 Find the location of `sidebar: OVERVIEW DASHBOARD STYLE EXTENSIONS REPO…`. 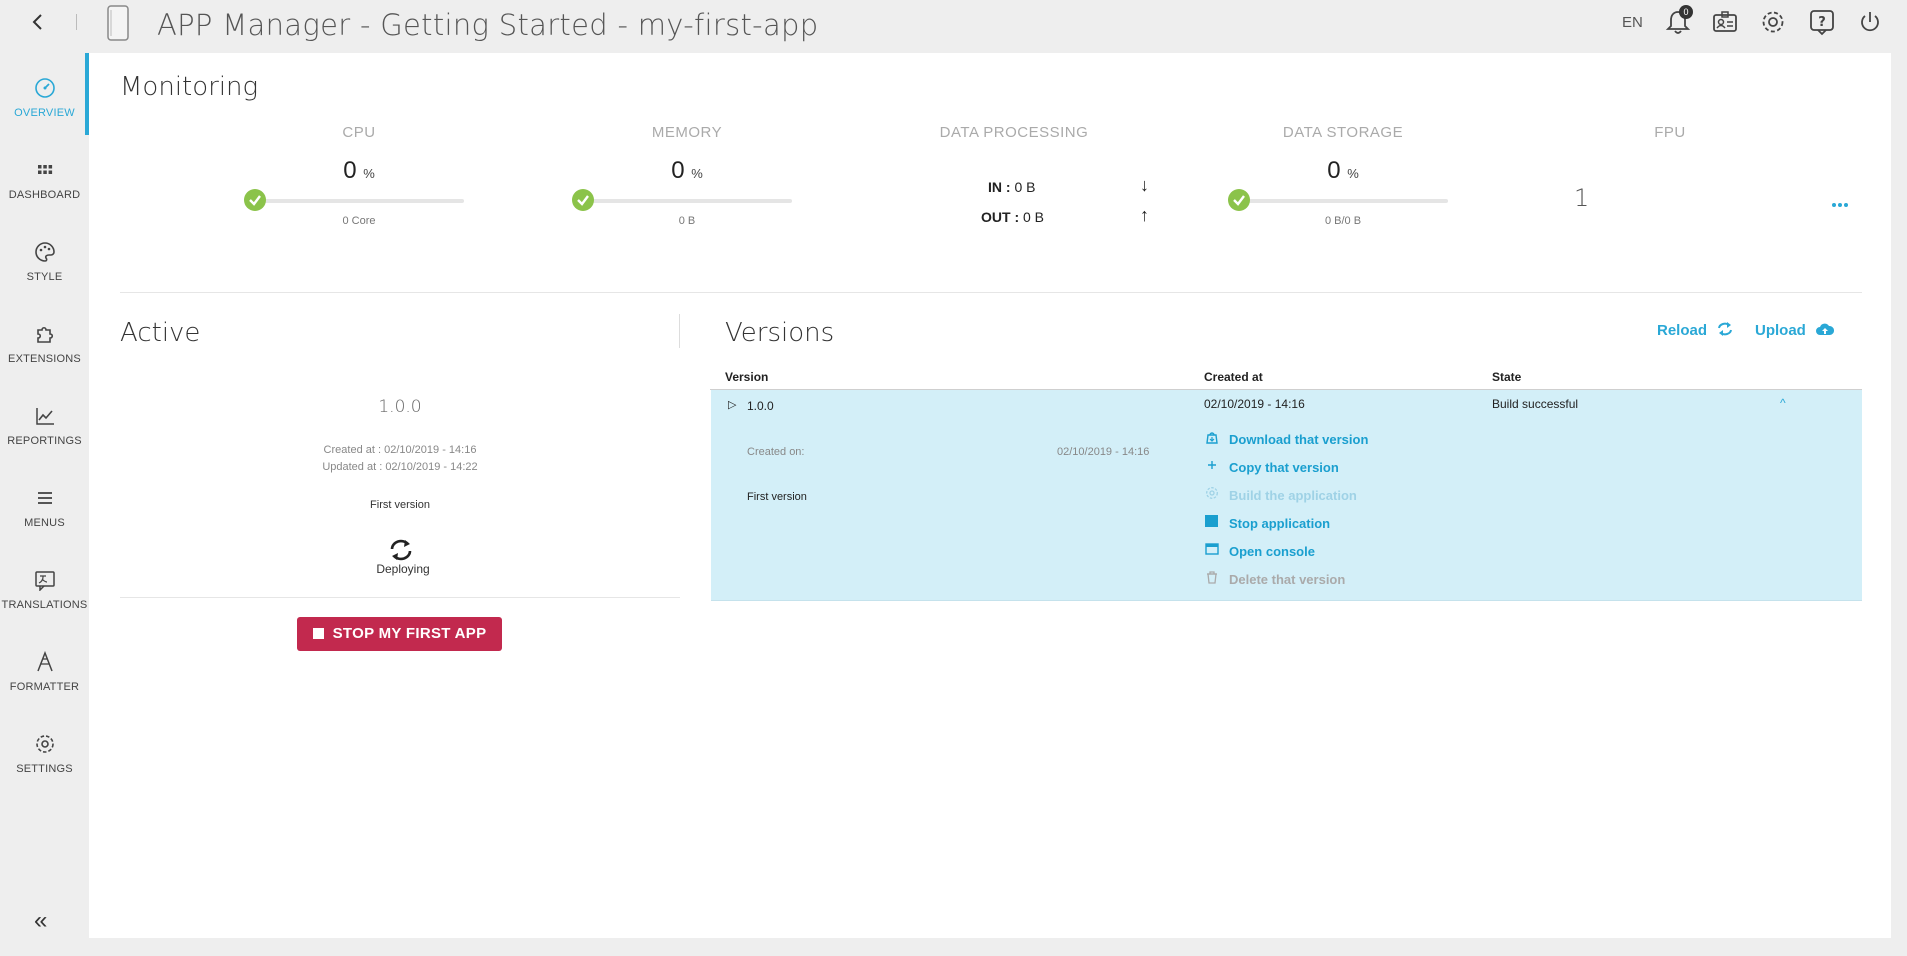

sidebar: OVERVIEW DASHBOARD STYLE EXTENSIONS REPO… is located at coordinates (44, 504).